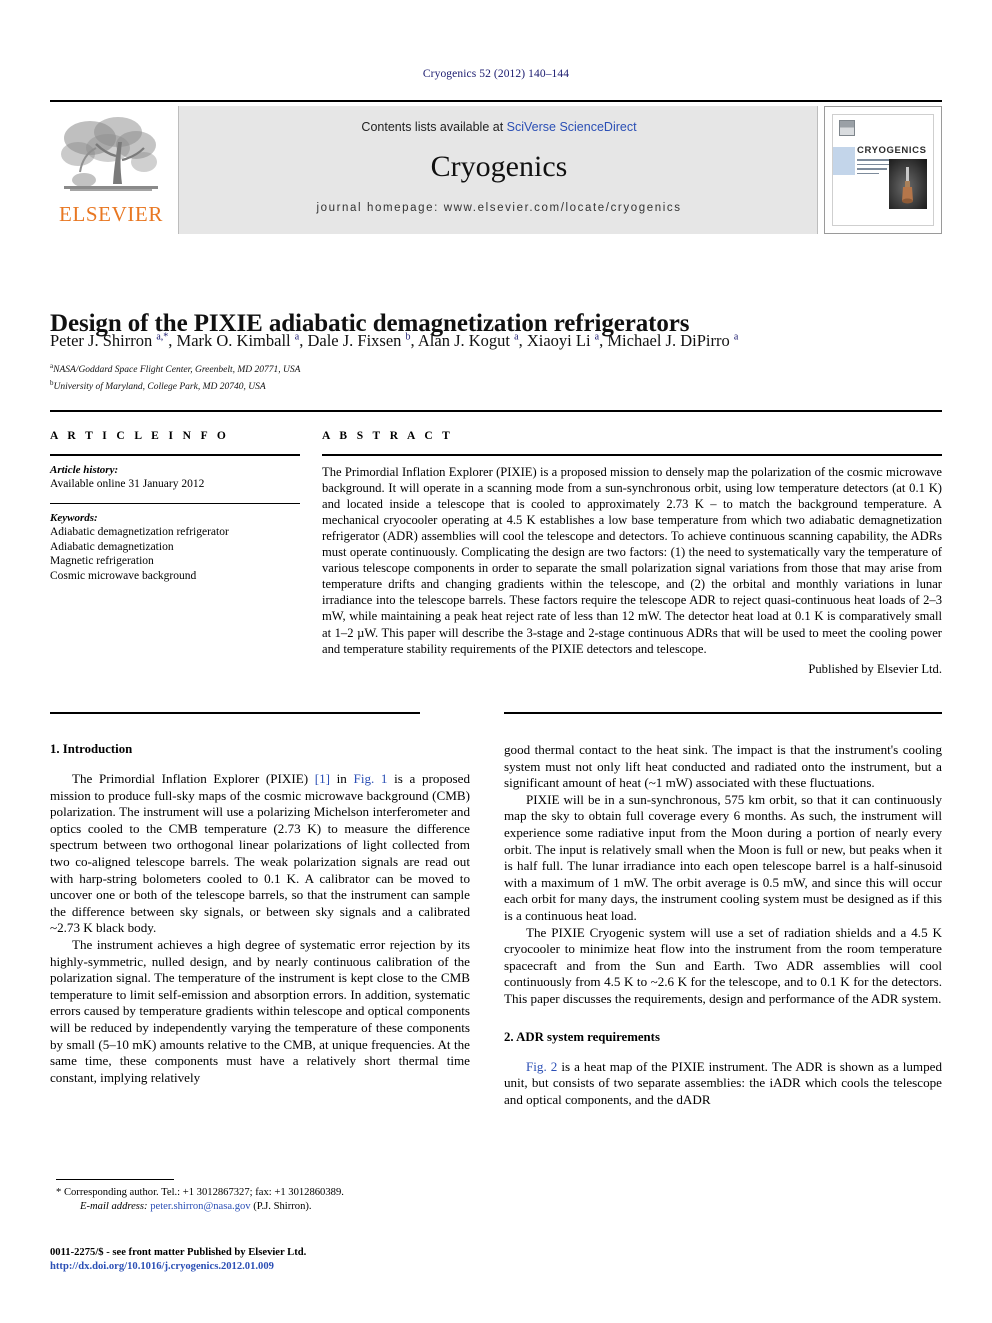  I want to click on section-heading-adr-requirements: 2. ADR system requirements, so click(582, 1036).